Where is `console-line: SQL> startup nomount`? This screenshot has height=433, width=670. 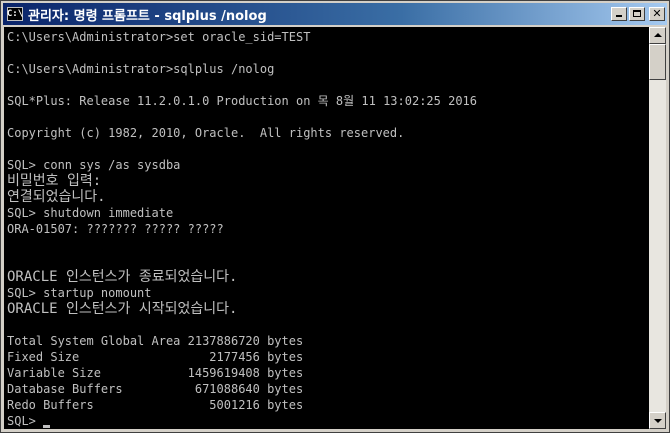 console-line: SQL> startup nomount is located at coordinates (79, 293).